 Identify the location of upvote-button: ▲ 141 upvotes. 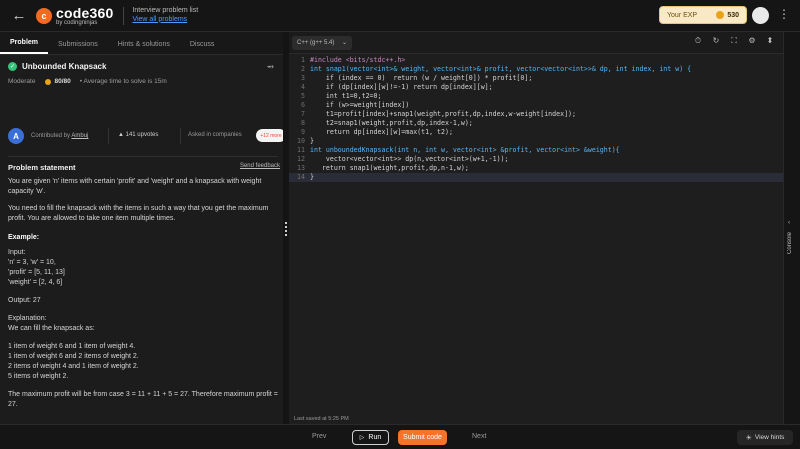
(138, 135).